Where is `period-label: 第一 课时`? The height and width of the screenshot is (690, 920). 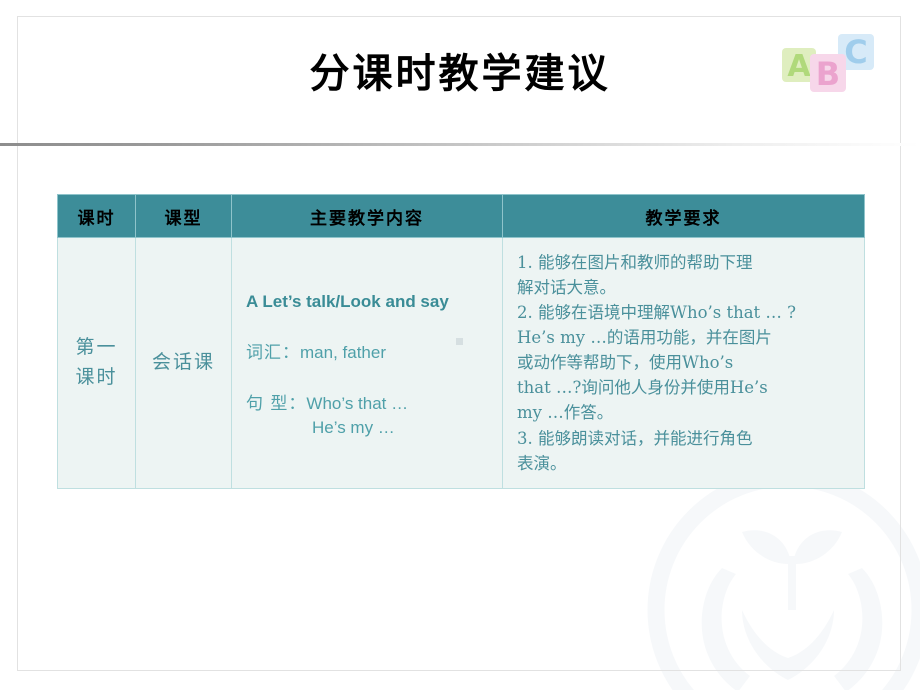
period-label: 第一 课时 is located at coordinates (96, 362).